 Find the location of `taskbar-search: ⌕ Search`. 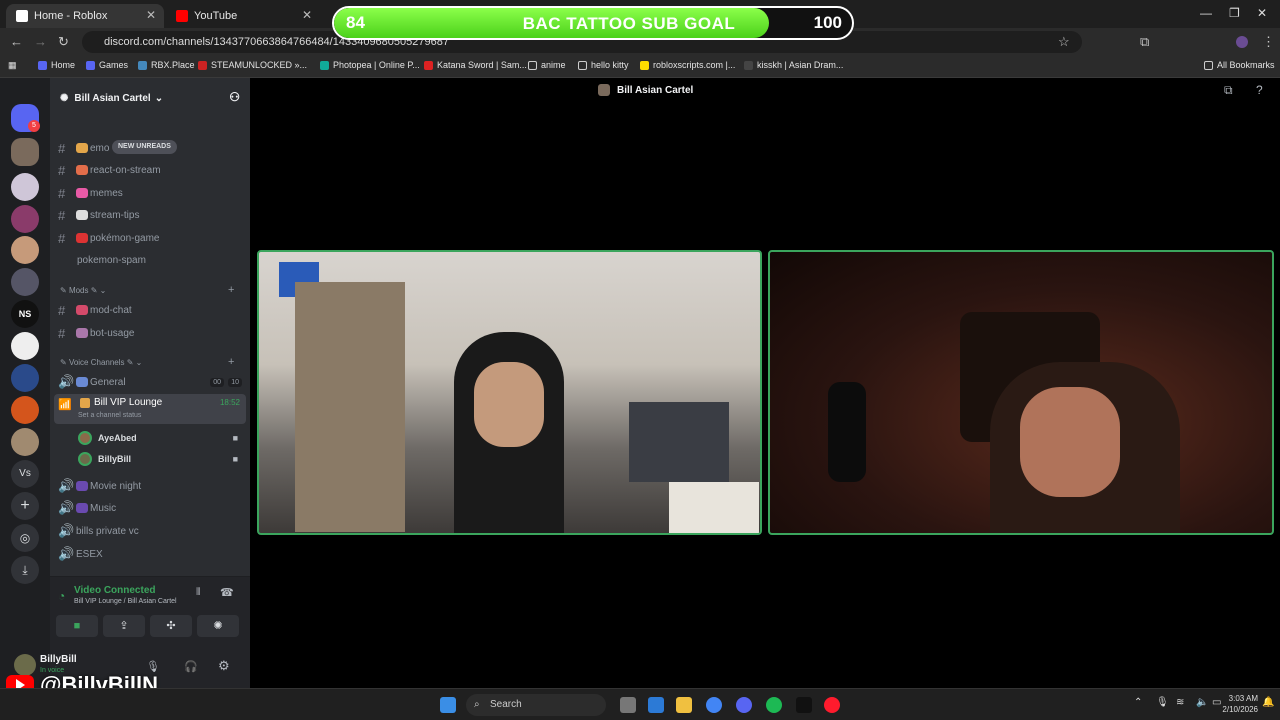

taskbar-search: ⌕ Search is located at coordinates (536, 705).